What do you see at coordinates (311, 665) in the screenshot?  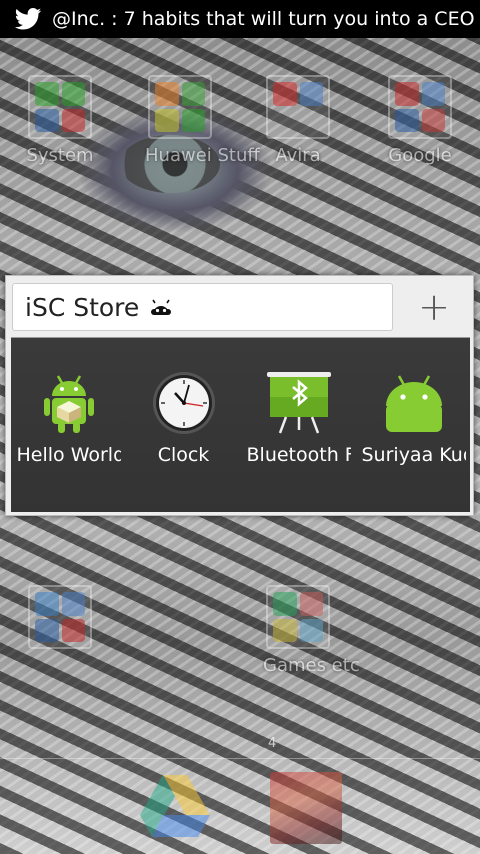 I see `folder-label: Games etc` at bounding box center [311, 665].